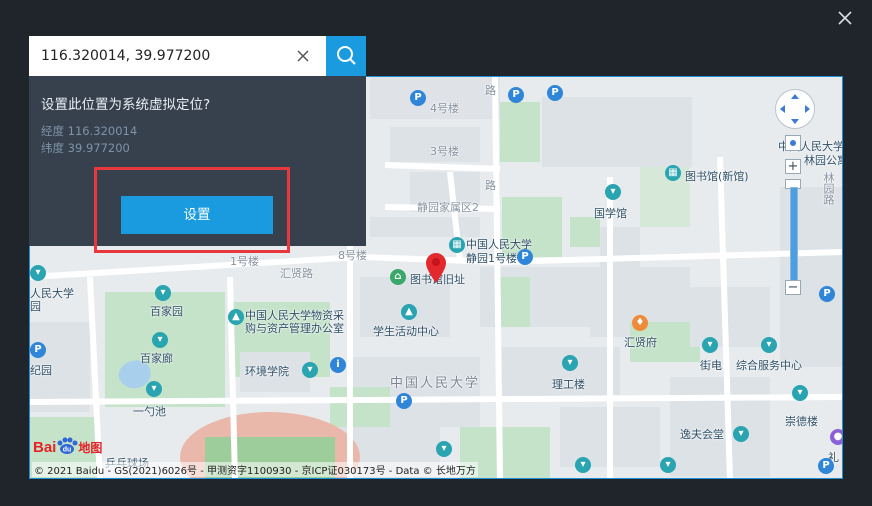 The image size is (872, 506). What do you see at coordinates (491, 258) in the screenshot?
I see `map-label: 静园1号楼` at bounding box center [491, 258].